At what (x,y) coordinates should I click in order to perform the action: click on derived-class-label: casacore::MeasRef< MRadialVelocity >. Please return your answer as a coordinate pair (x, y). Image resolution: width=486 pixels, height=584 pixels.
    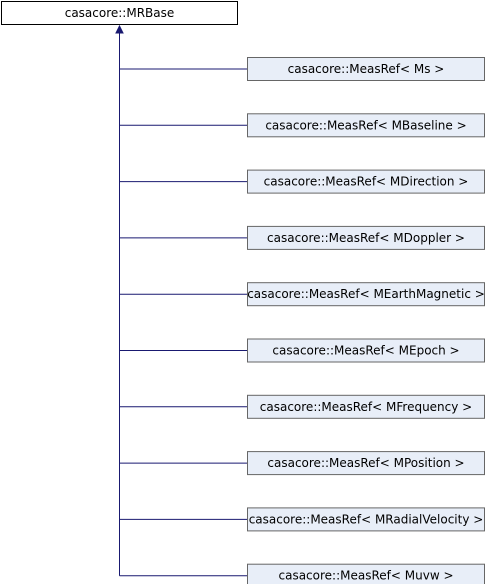
    Looking at the image, I should click on (366, 519).